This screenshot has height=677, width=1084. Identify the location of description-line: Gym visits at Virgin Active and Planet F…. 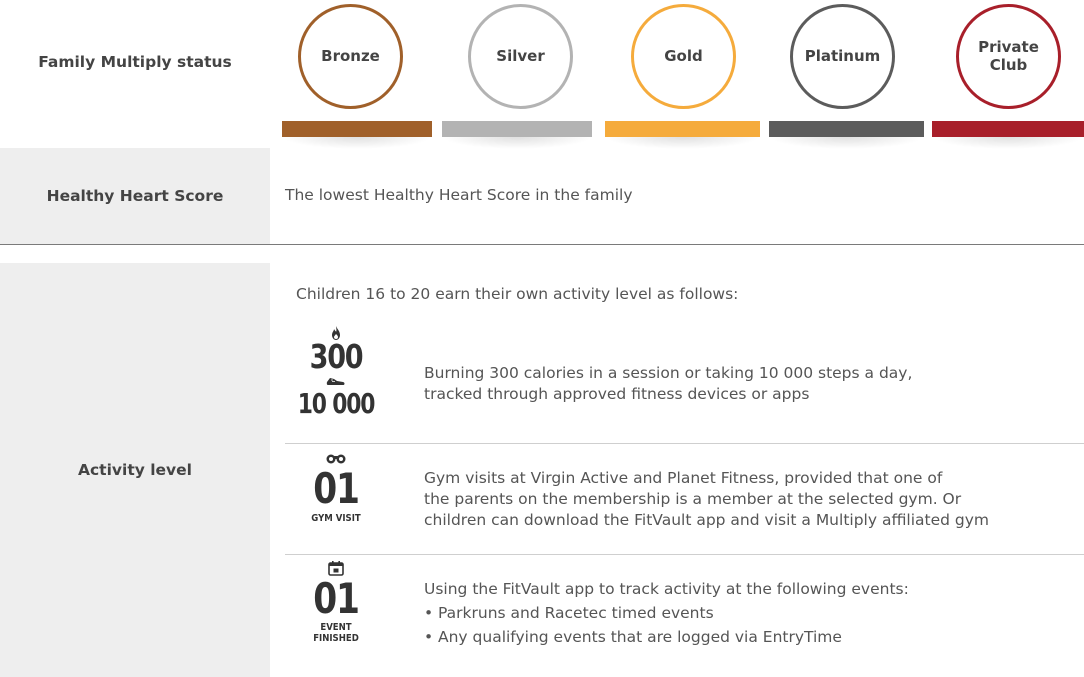
(683, 478).